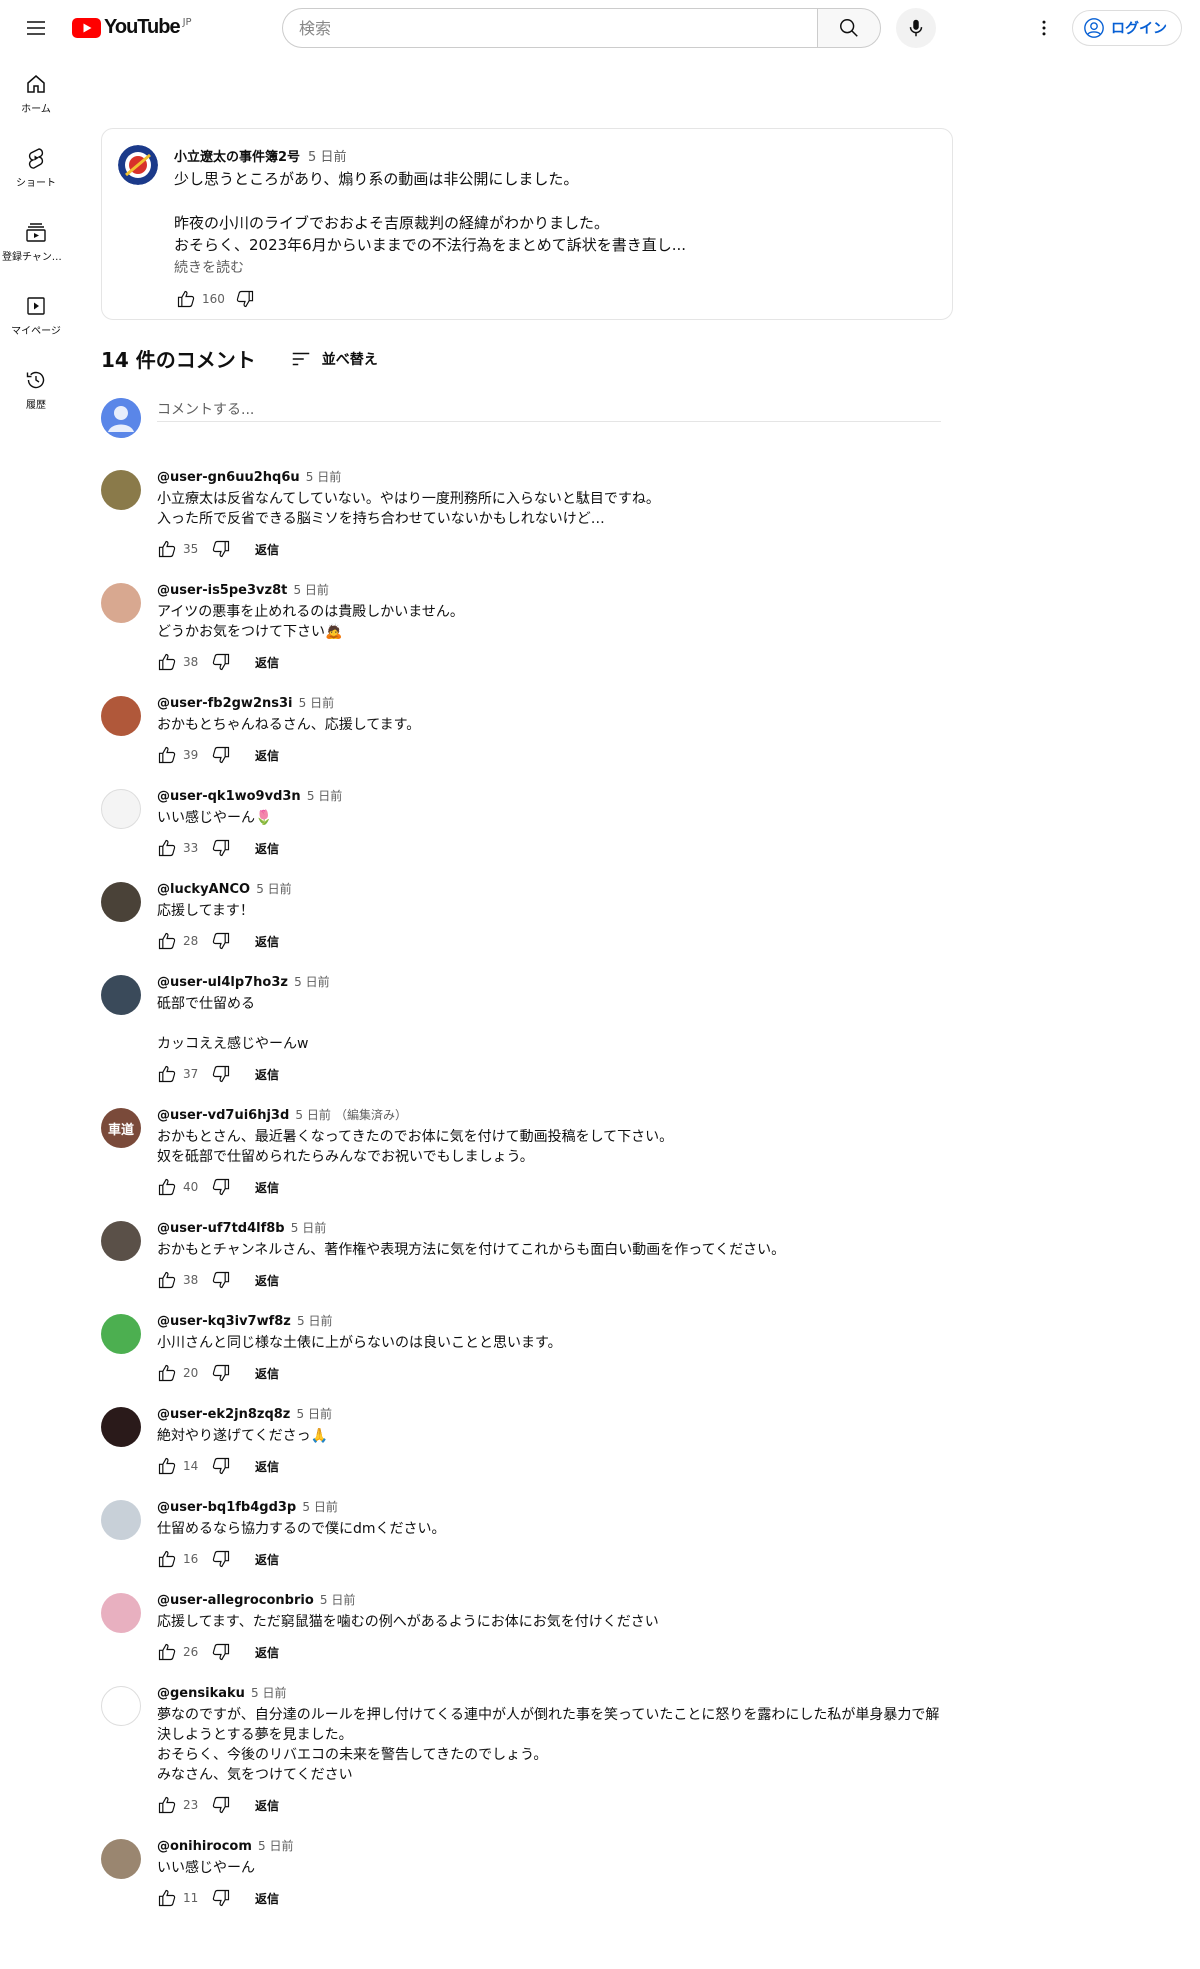 The image size is (1200, 1969). What do you see at coordinates (36, 167) in the screenshot?
I see `sidebar-item-shorts: ショート` at bounding box center [36, 167].